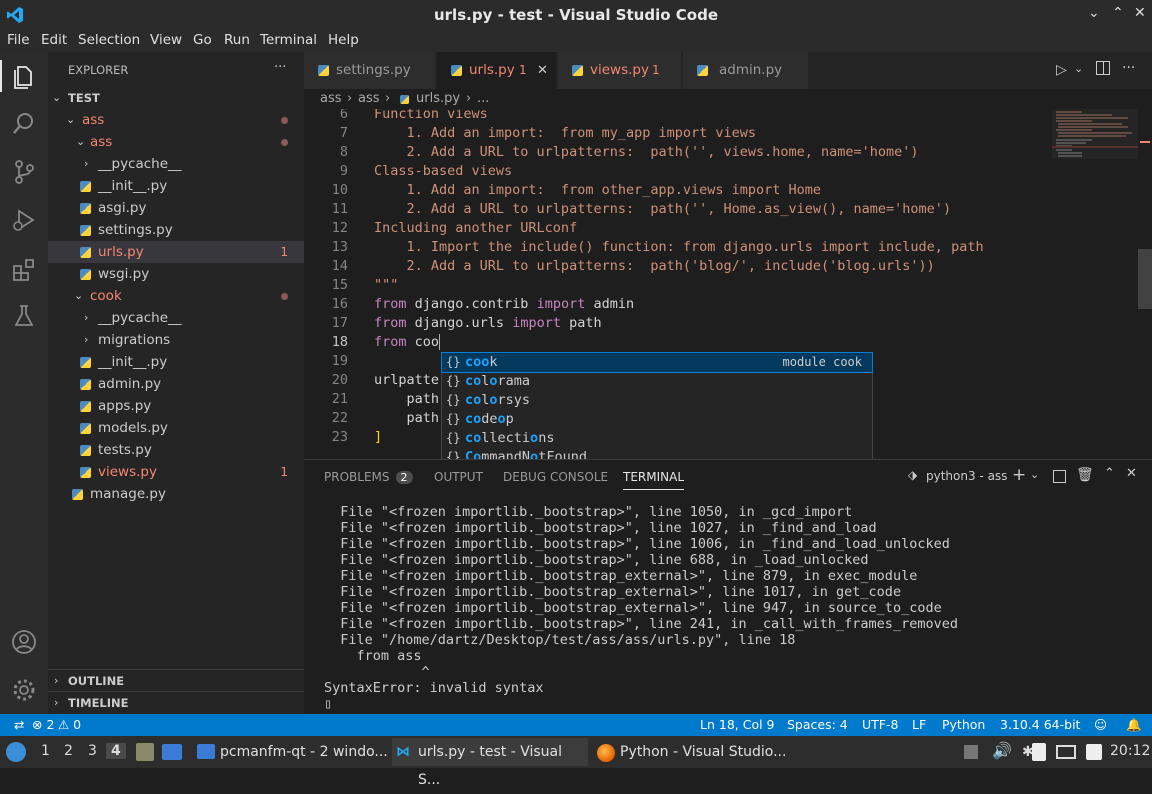 The image size is (1152, 794). I want to click on breadcrumb-ass-inner: ass, so click(369, 98).